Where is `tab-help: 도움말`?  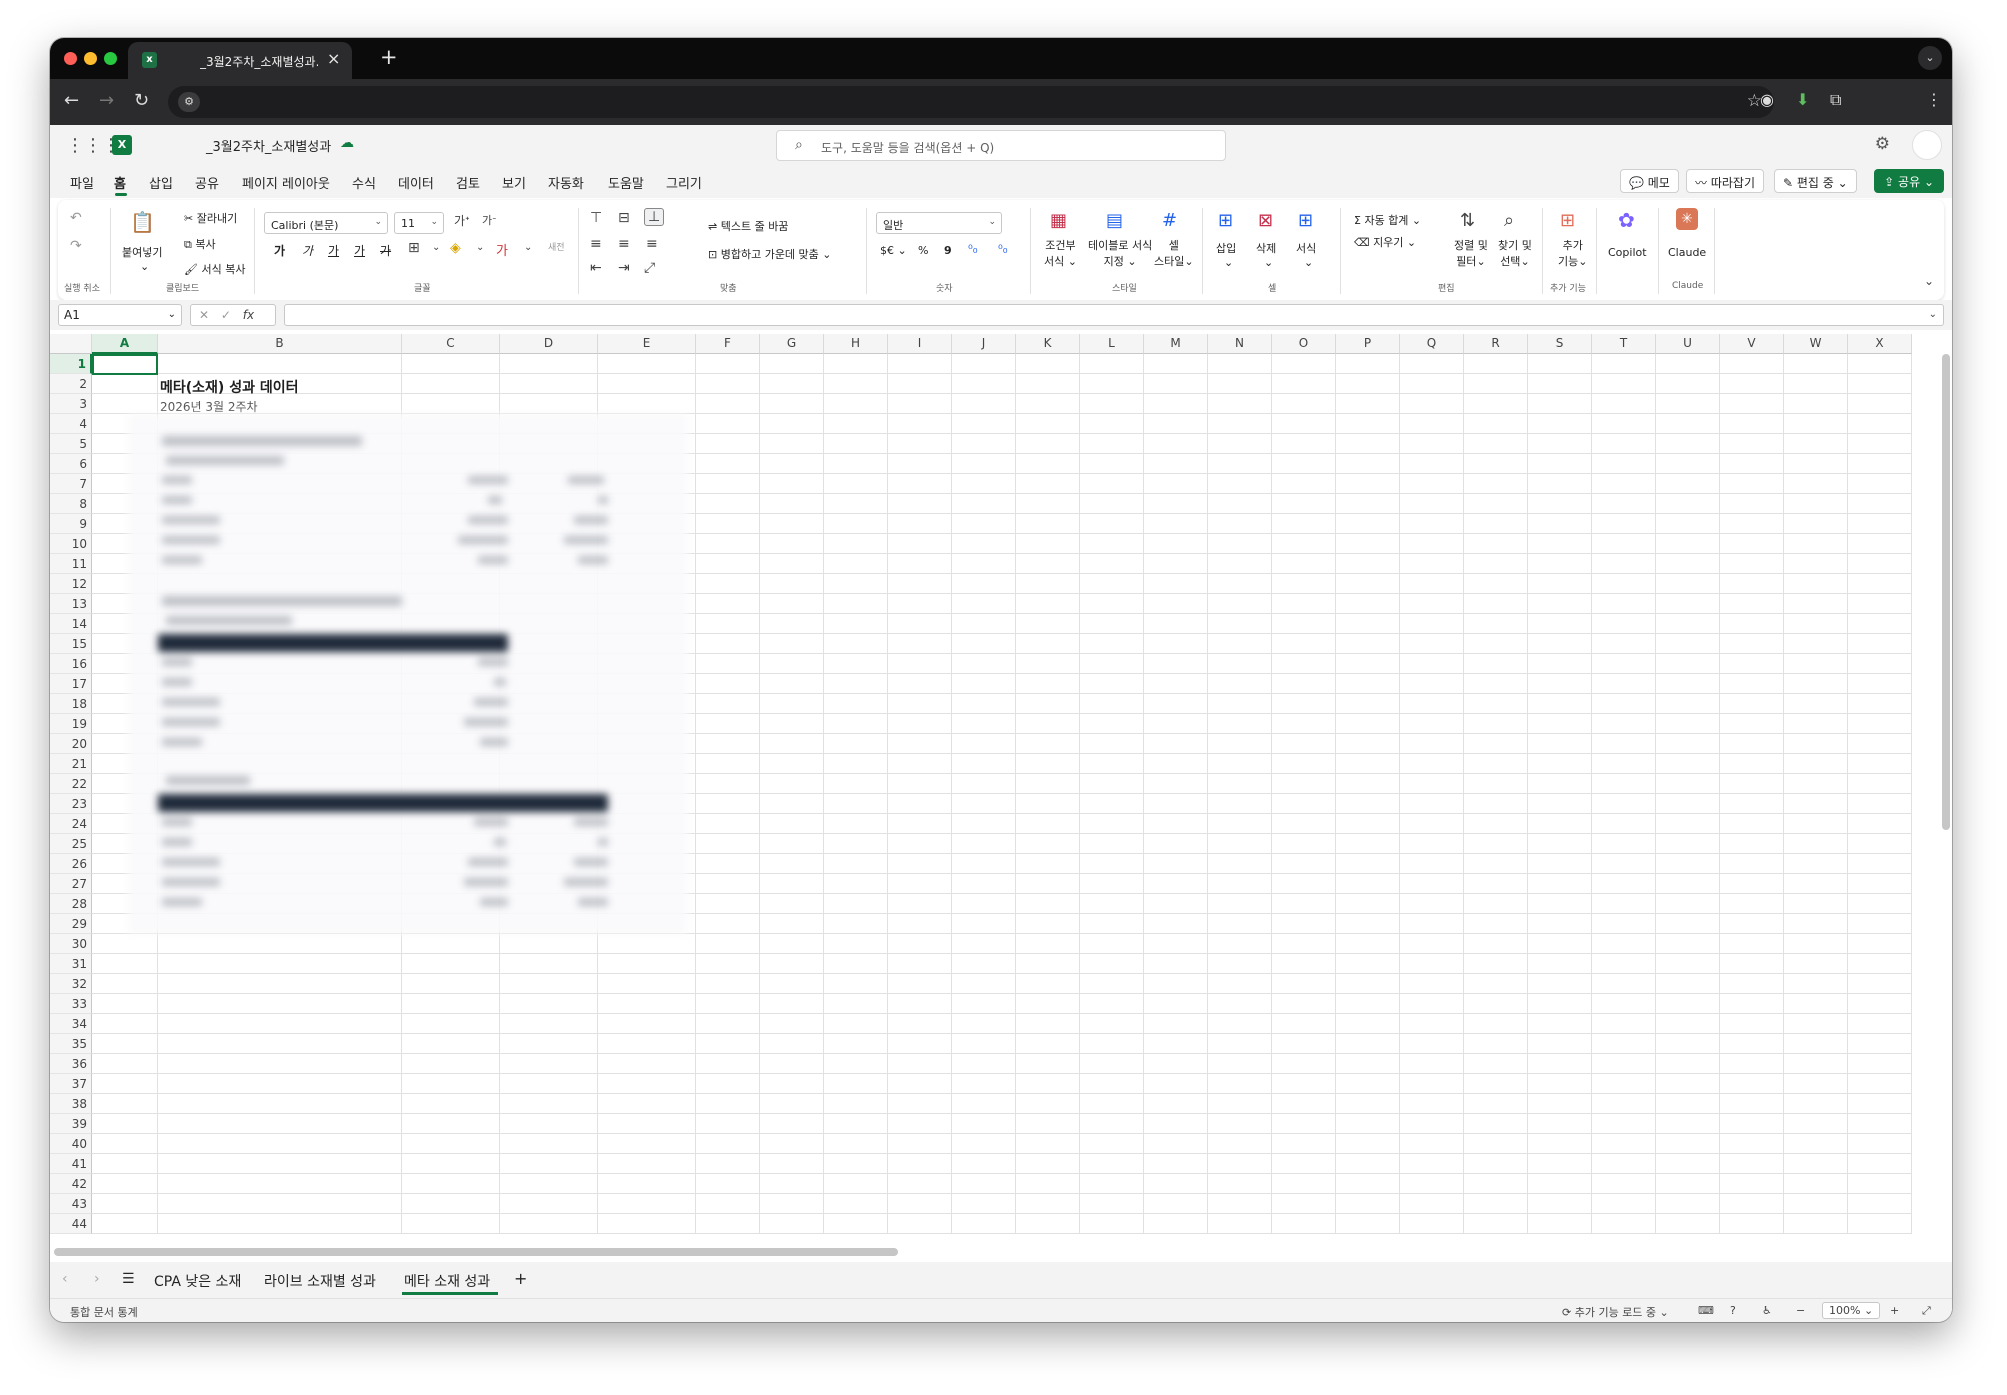
tab-help: 도움말 is located at coordinates (626, 182).